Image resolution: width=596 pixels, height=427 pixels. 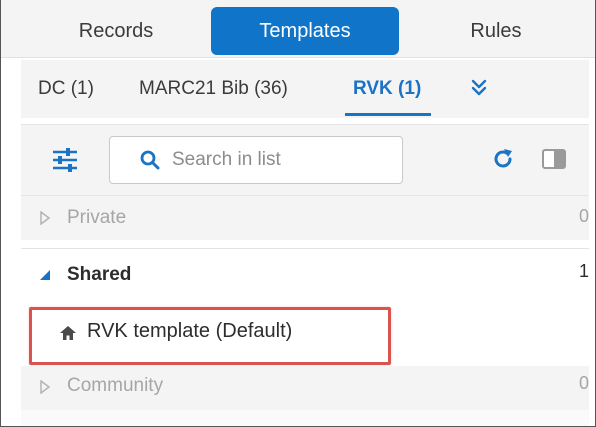 What do you see at coordinates (503, 159) in the screenshot?
I see `refresh-icon` at bounding box center [503, 159].